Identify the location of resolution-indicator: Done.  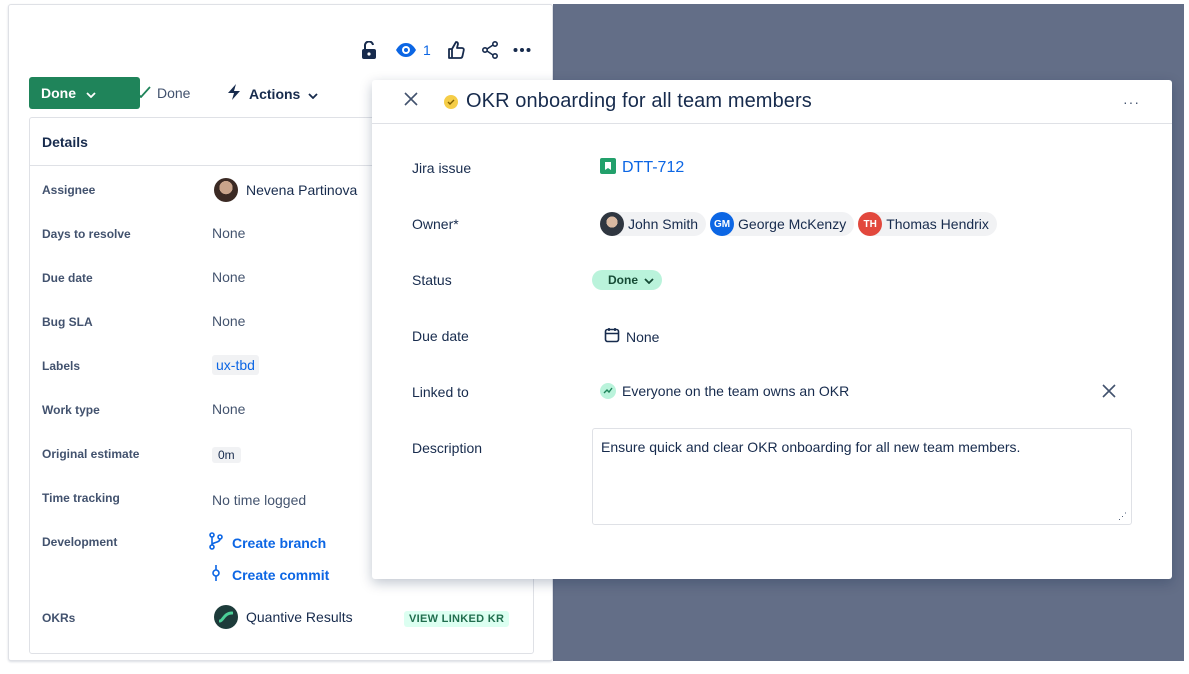
(162, 93).